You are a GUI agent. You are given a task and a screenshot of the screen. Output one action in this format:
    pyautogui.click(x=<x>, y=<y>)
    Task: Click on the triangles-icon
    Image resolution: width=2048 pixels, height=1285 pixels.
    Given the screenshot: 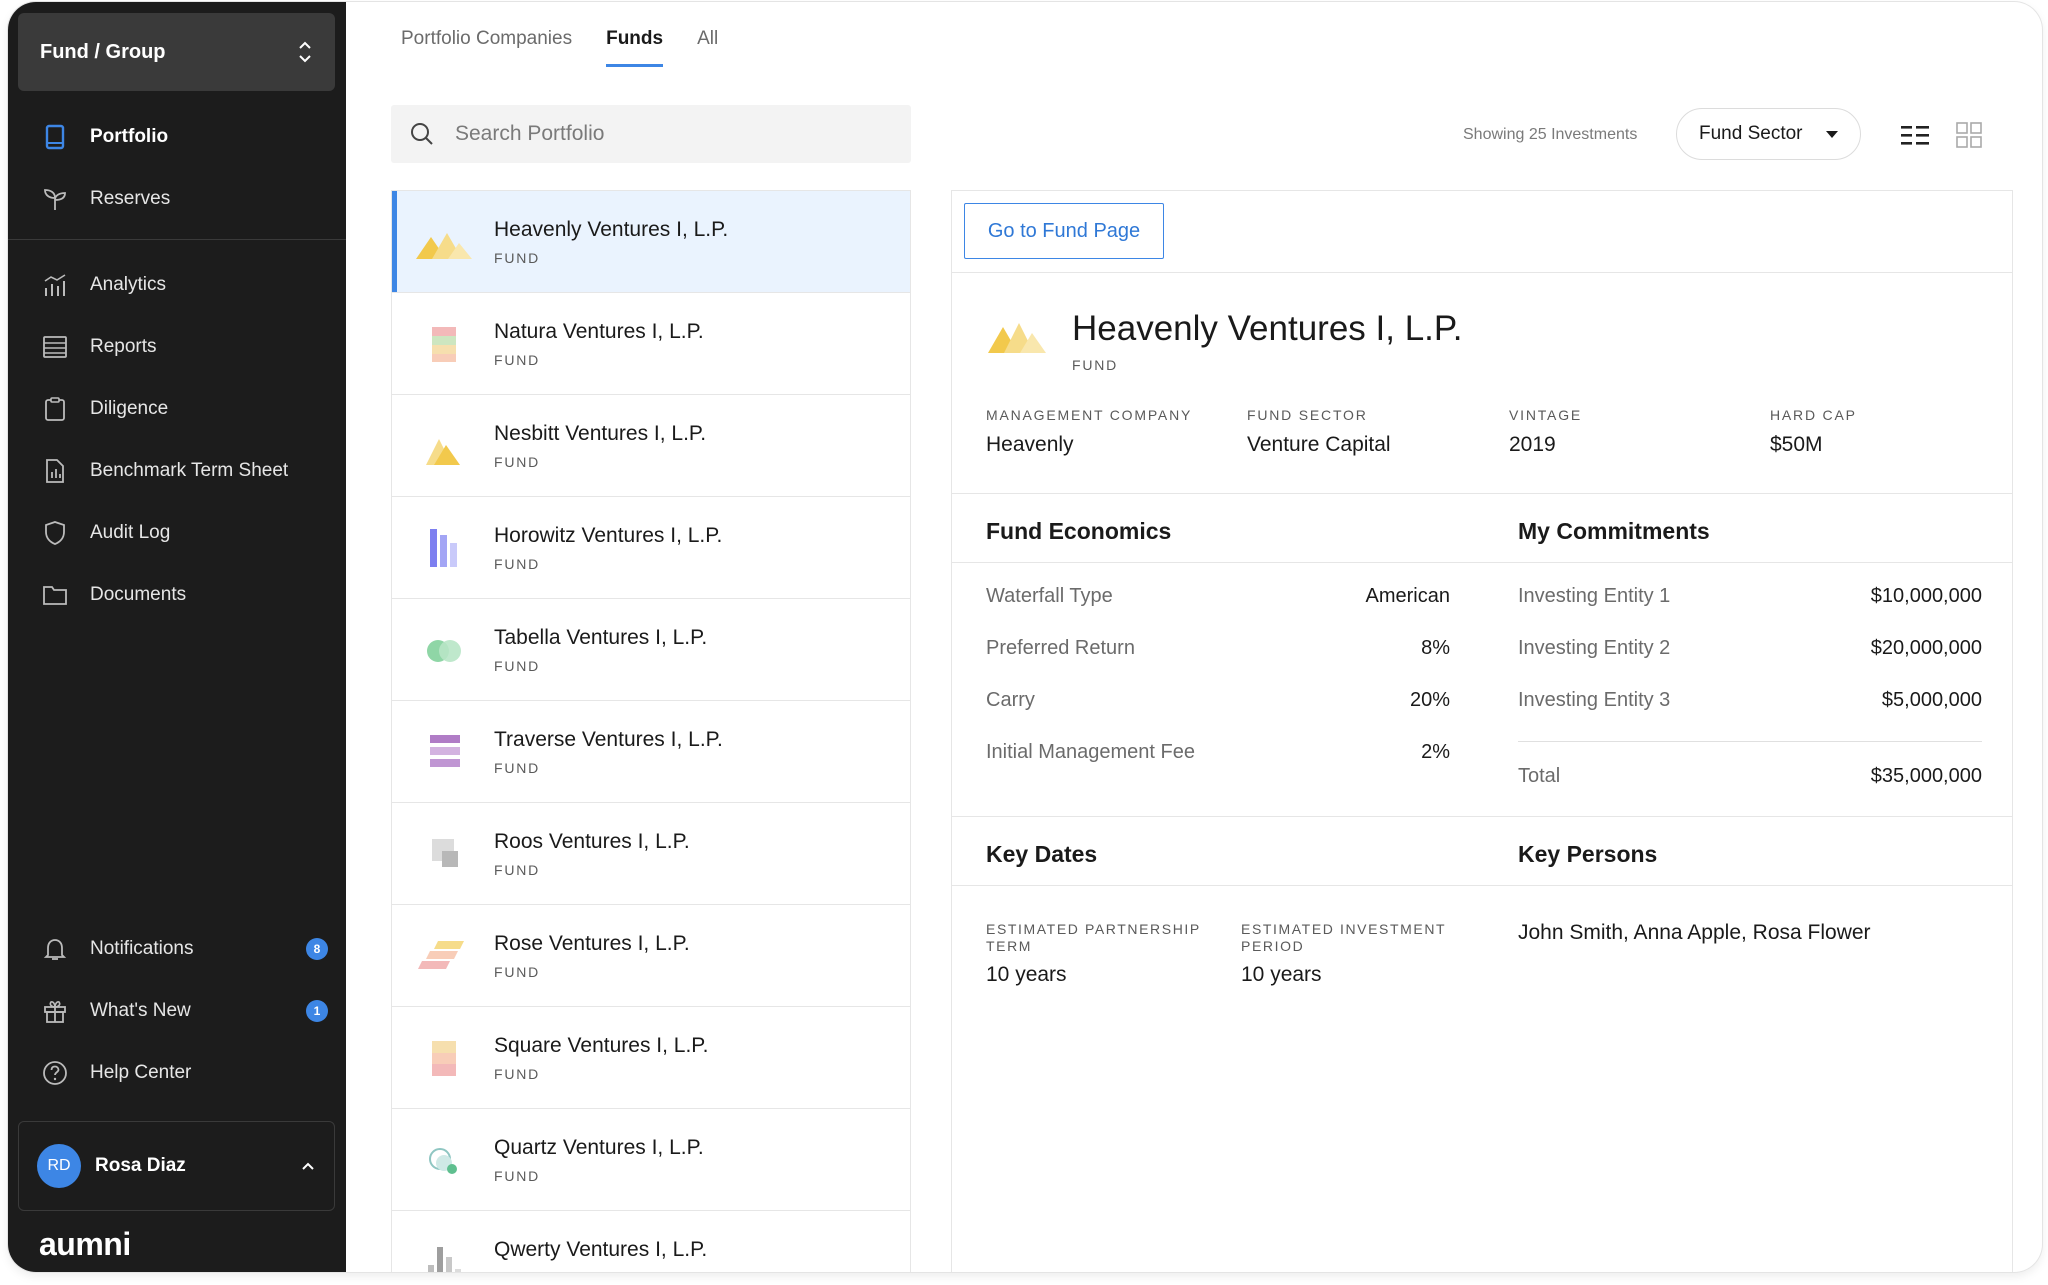 What is the action you would take?
    pyautogui.click(x=443, y=451)
    